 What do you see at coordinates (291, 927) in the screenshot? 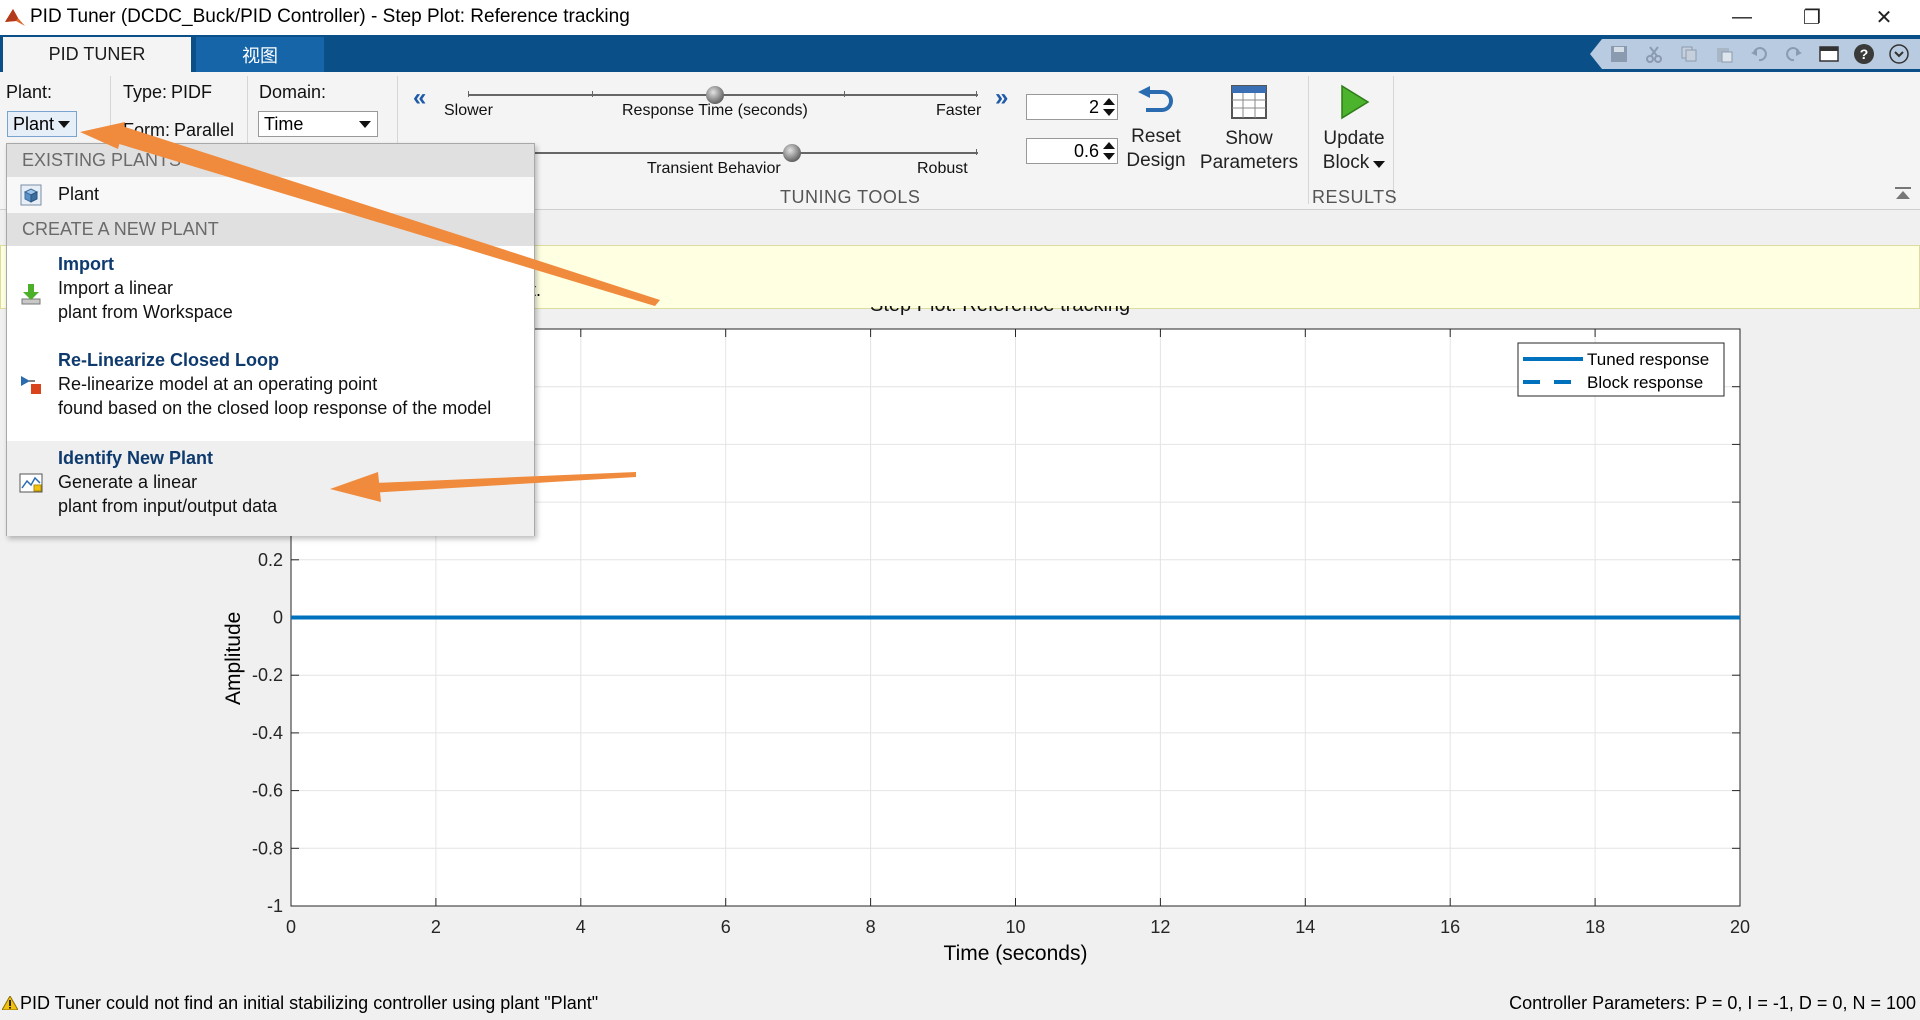
I see `x-tick-label: 0` at bounding box center [291, 927].